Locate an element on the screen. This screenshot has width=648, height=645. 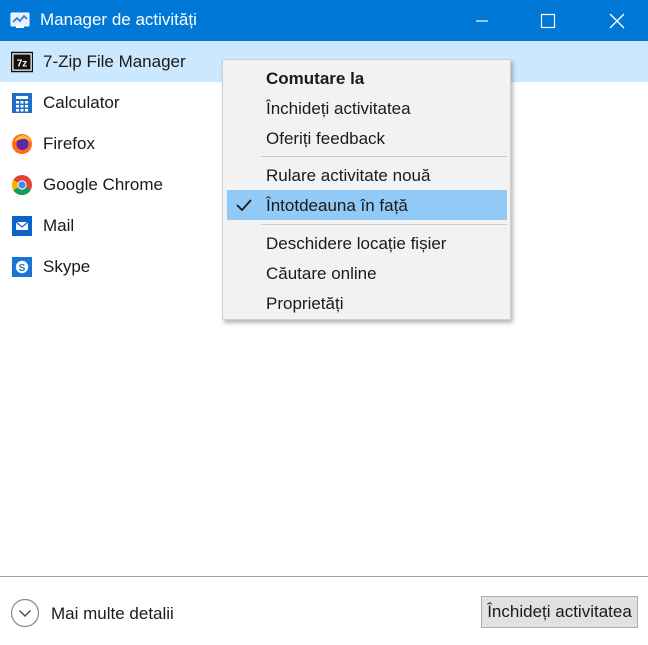
svg-text: 7z is located at coordinates (22, 64).